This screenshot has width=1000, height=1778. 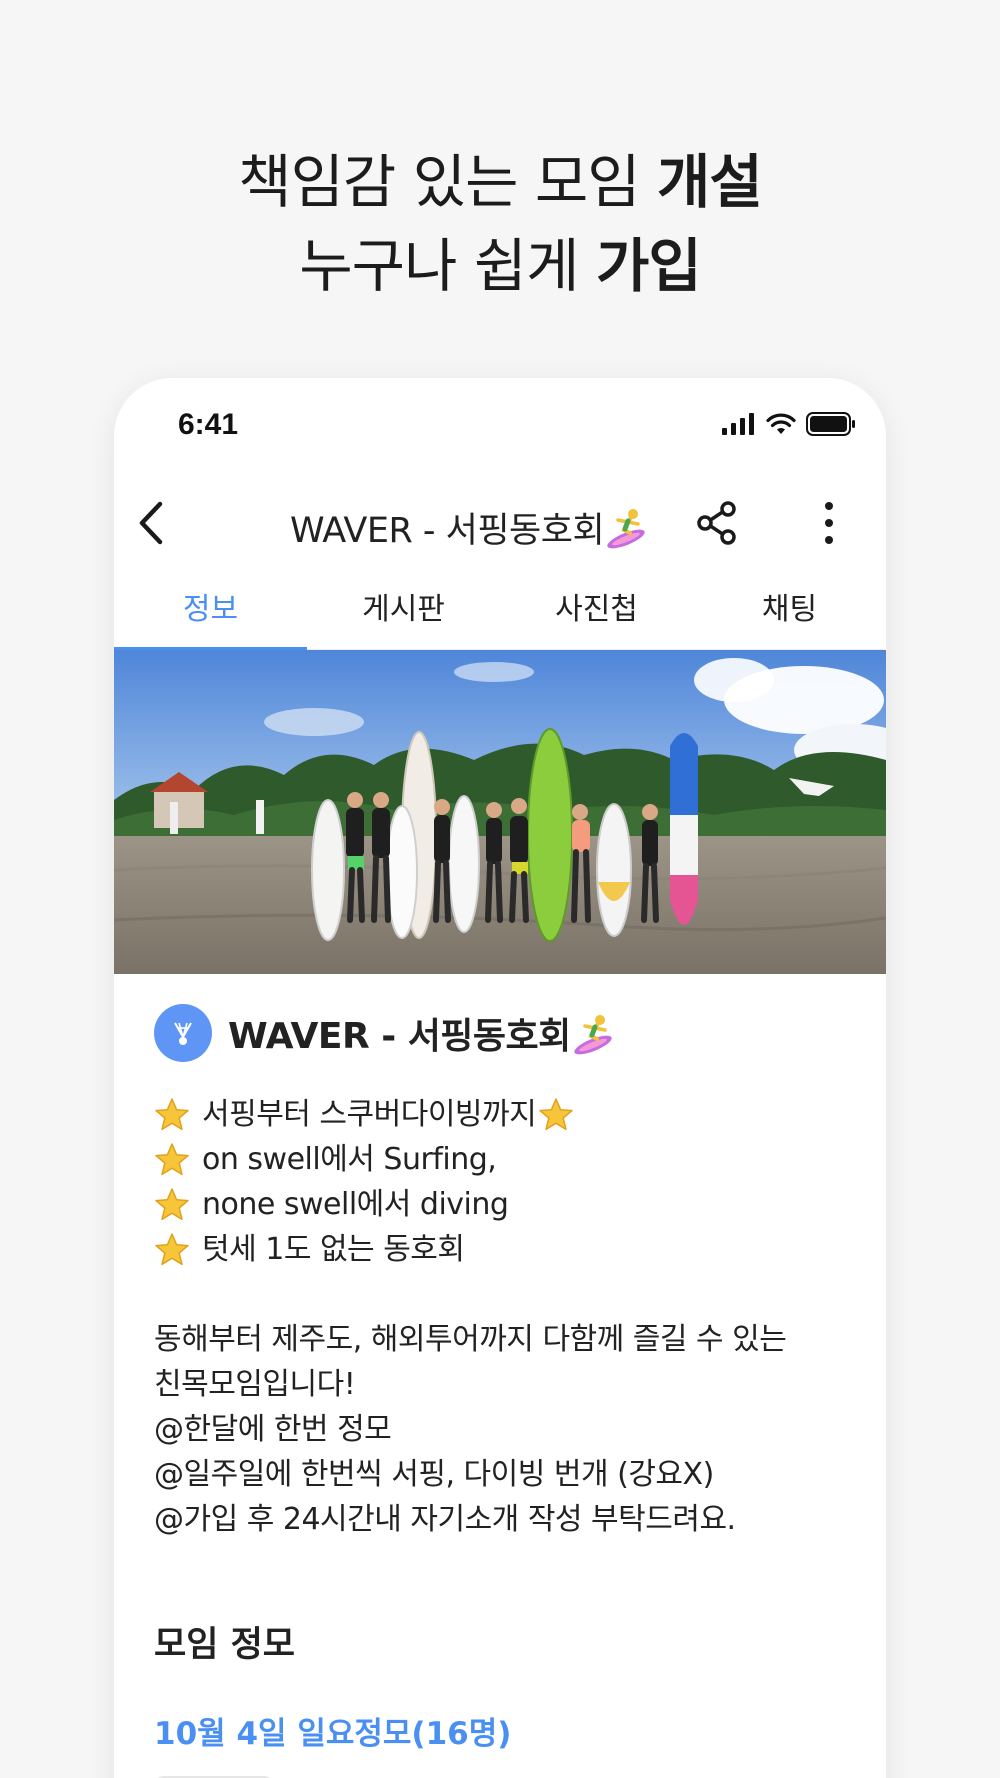 I want to click on intro-line-2: on swell에서 Surfing,, so click(x=504, y=1159).